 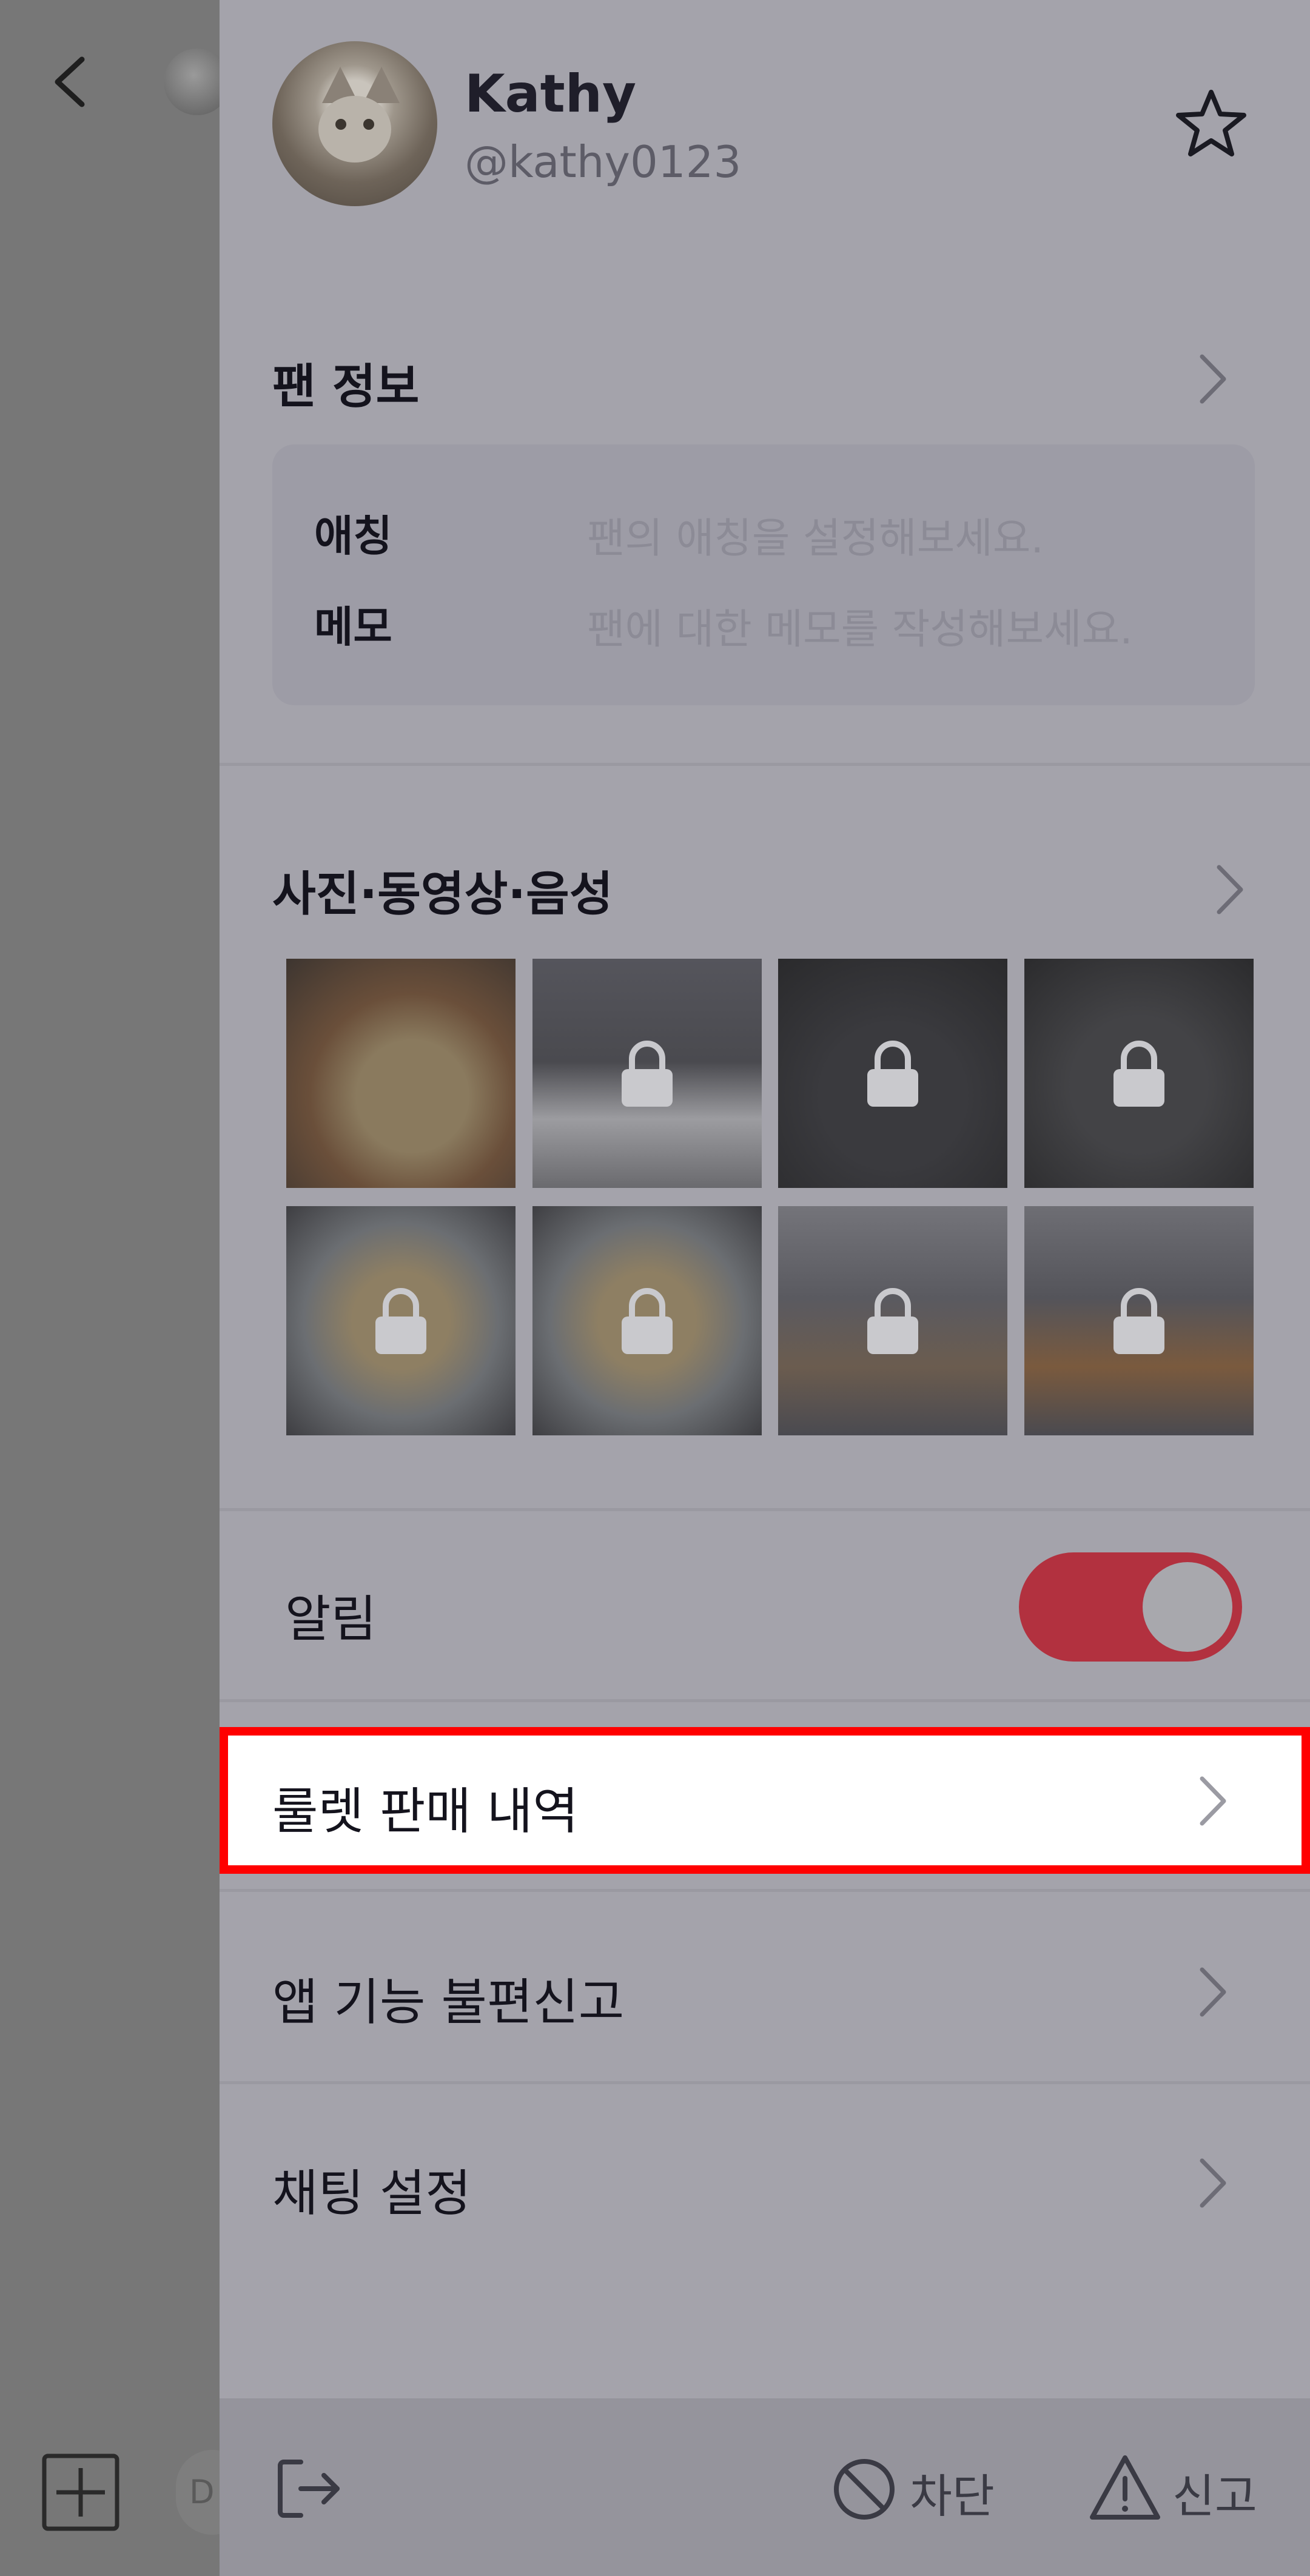 I want to click on memo-label: 메모, so click(x=353, y=627).